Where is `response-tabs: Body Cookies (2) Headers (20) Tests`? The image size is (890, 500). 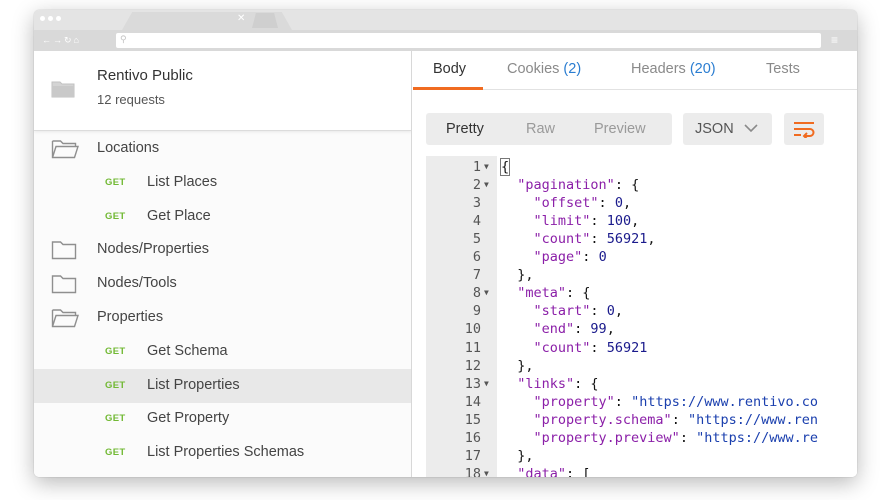 response-tabs: Body Cookies (2) Headers (20) Tests is located at coordinates (635, 70).